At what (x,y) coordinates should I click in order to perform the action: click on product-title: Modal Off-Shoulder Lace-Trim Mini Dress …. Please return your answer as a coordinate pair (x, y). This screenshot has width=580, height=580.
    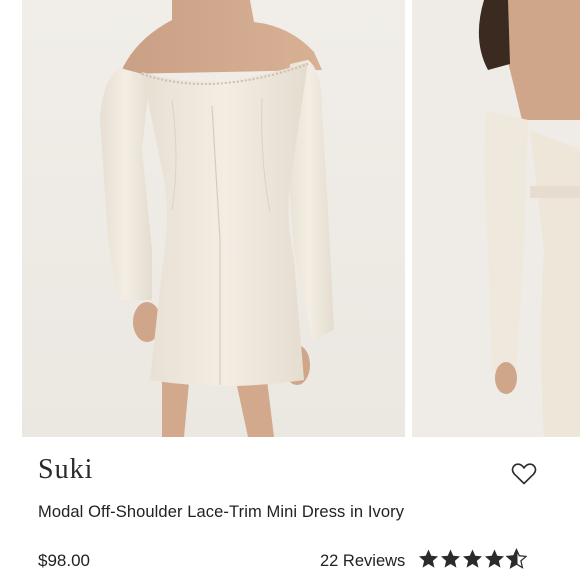
    Looking at the image, I should click on (221, 512).